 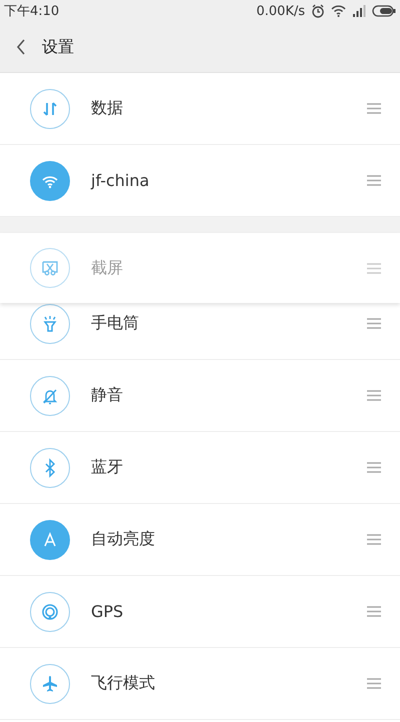 What do you see at coordinates (280, 11) in the screenshot?
I see `network-speed: 0.00K/s` at bounding box center [280, 11].